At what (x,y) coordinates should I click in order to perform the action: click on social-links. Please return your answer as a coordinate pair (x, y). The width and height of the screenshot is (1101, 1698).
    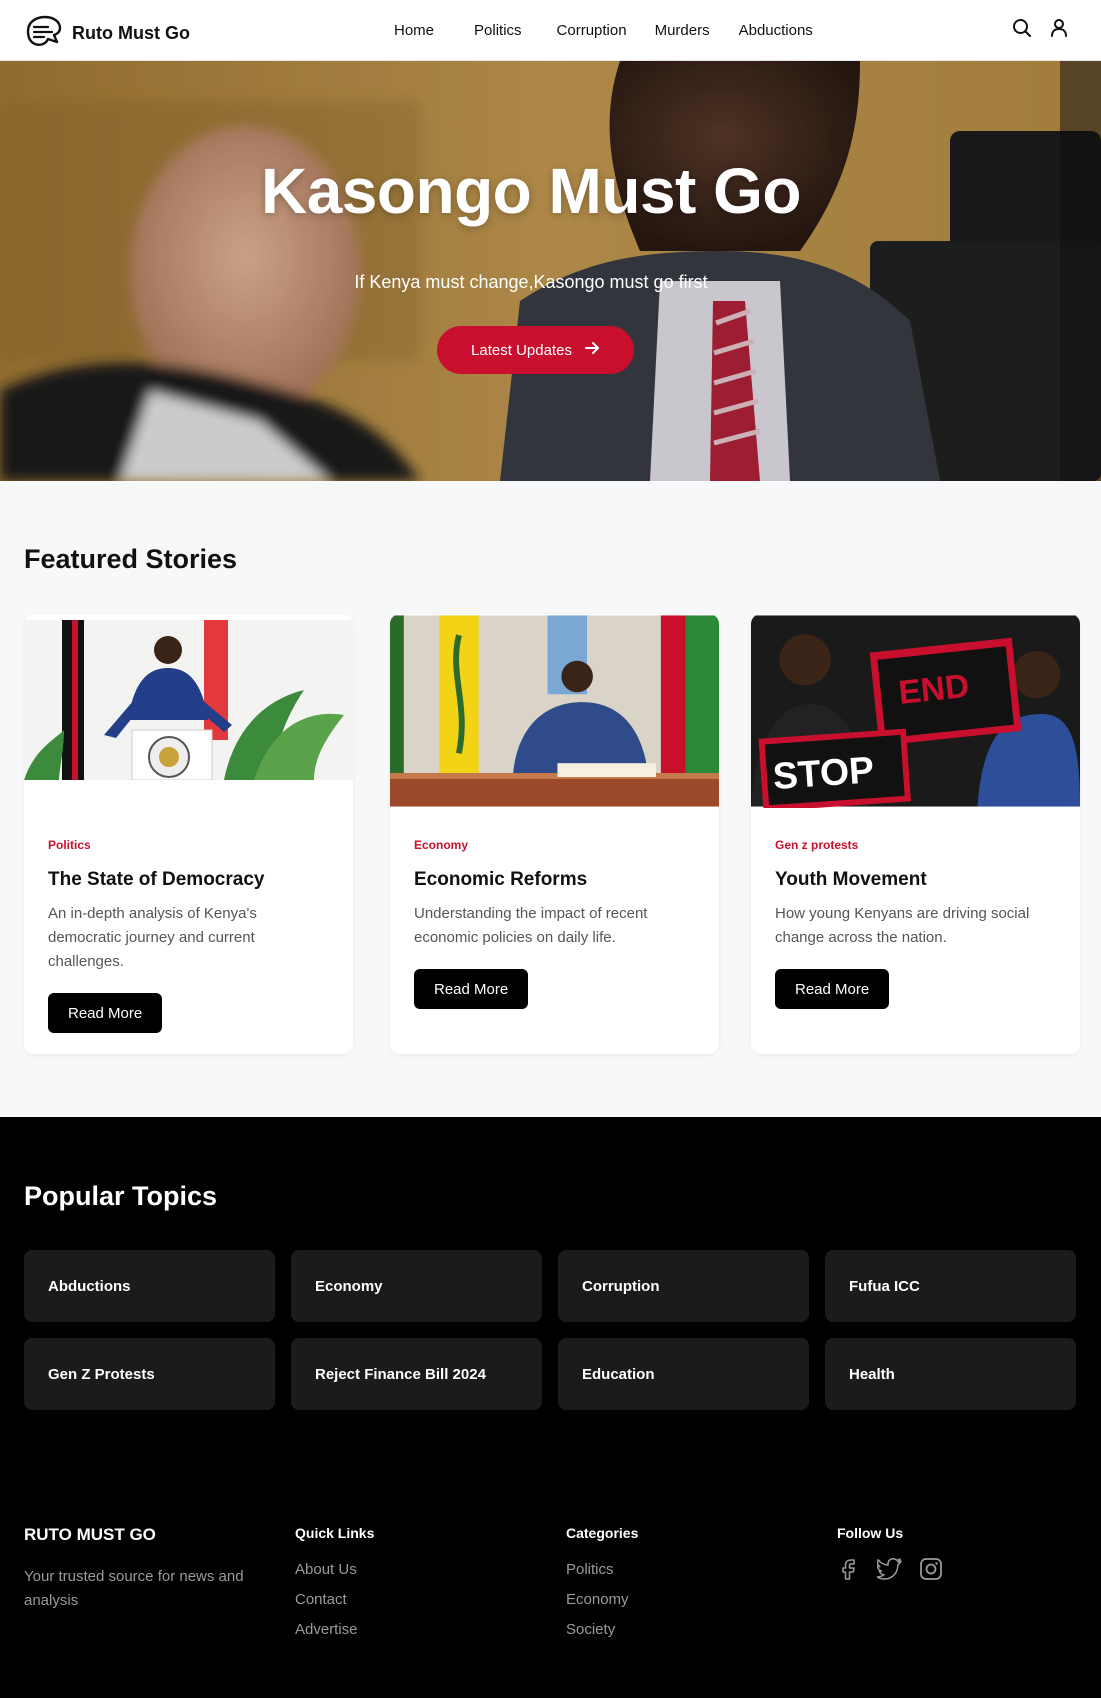
    Looking at the image, I should click on (890, 1571).